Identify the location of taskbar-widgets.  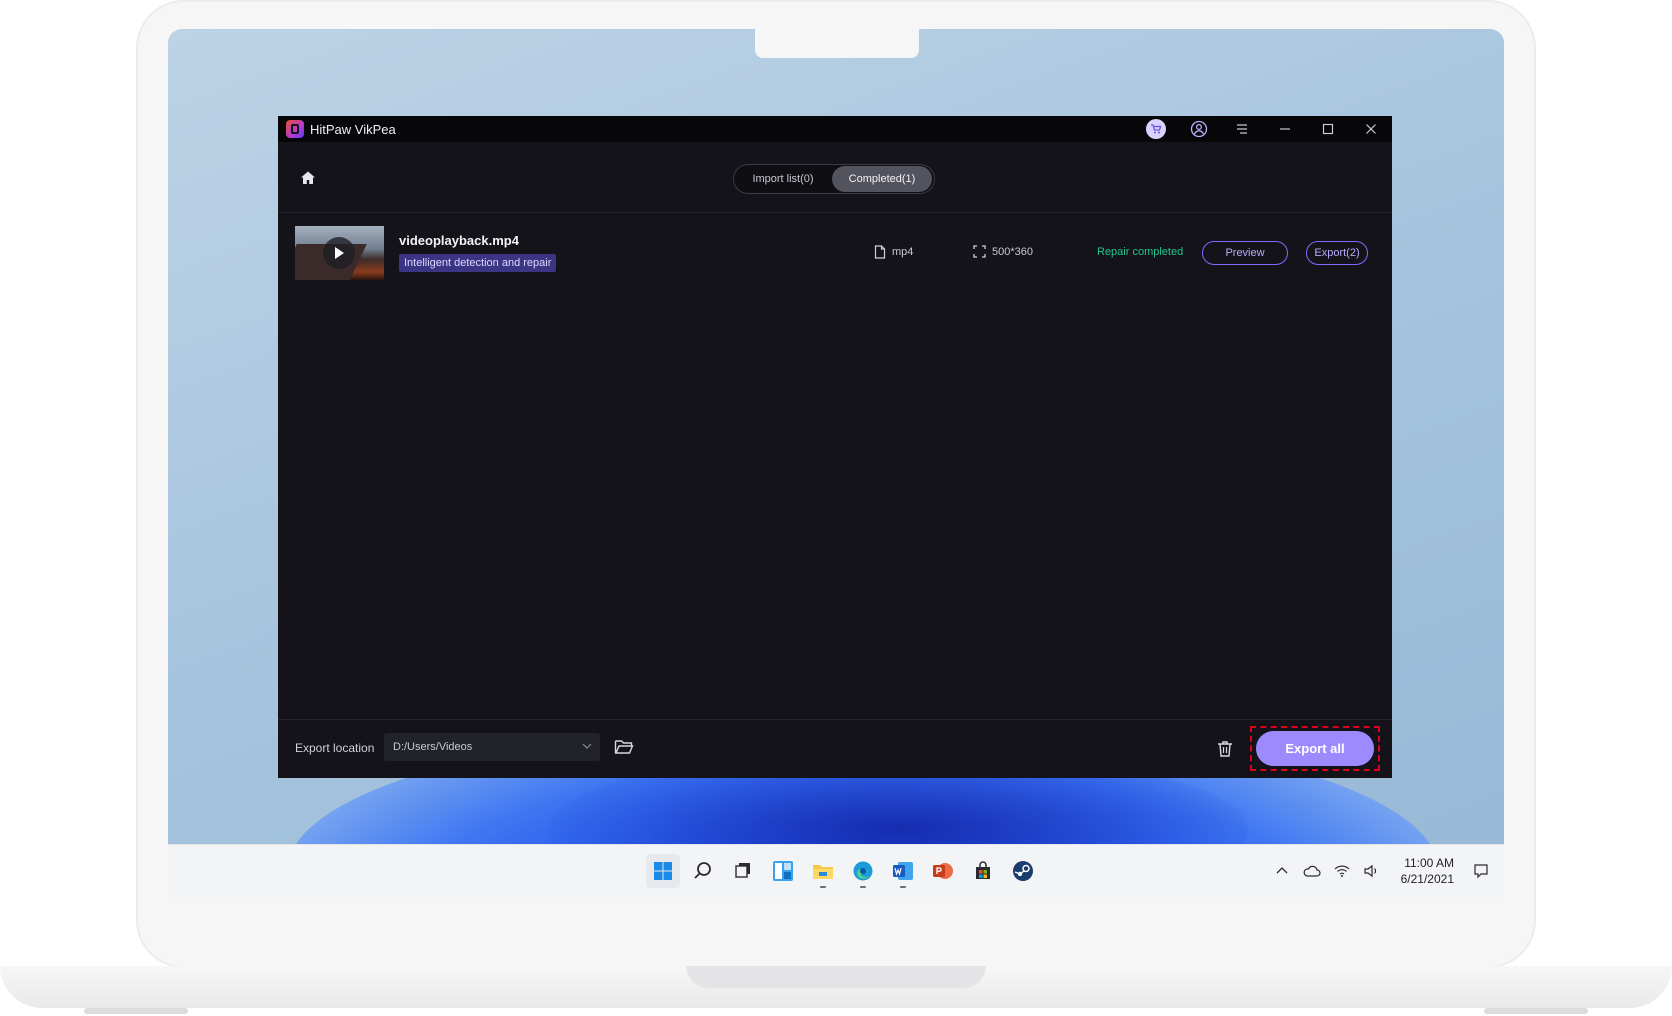
(783, 871).